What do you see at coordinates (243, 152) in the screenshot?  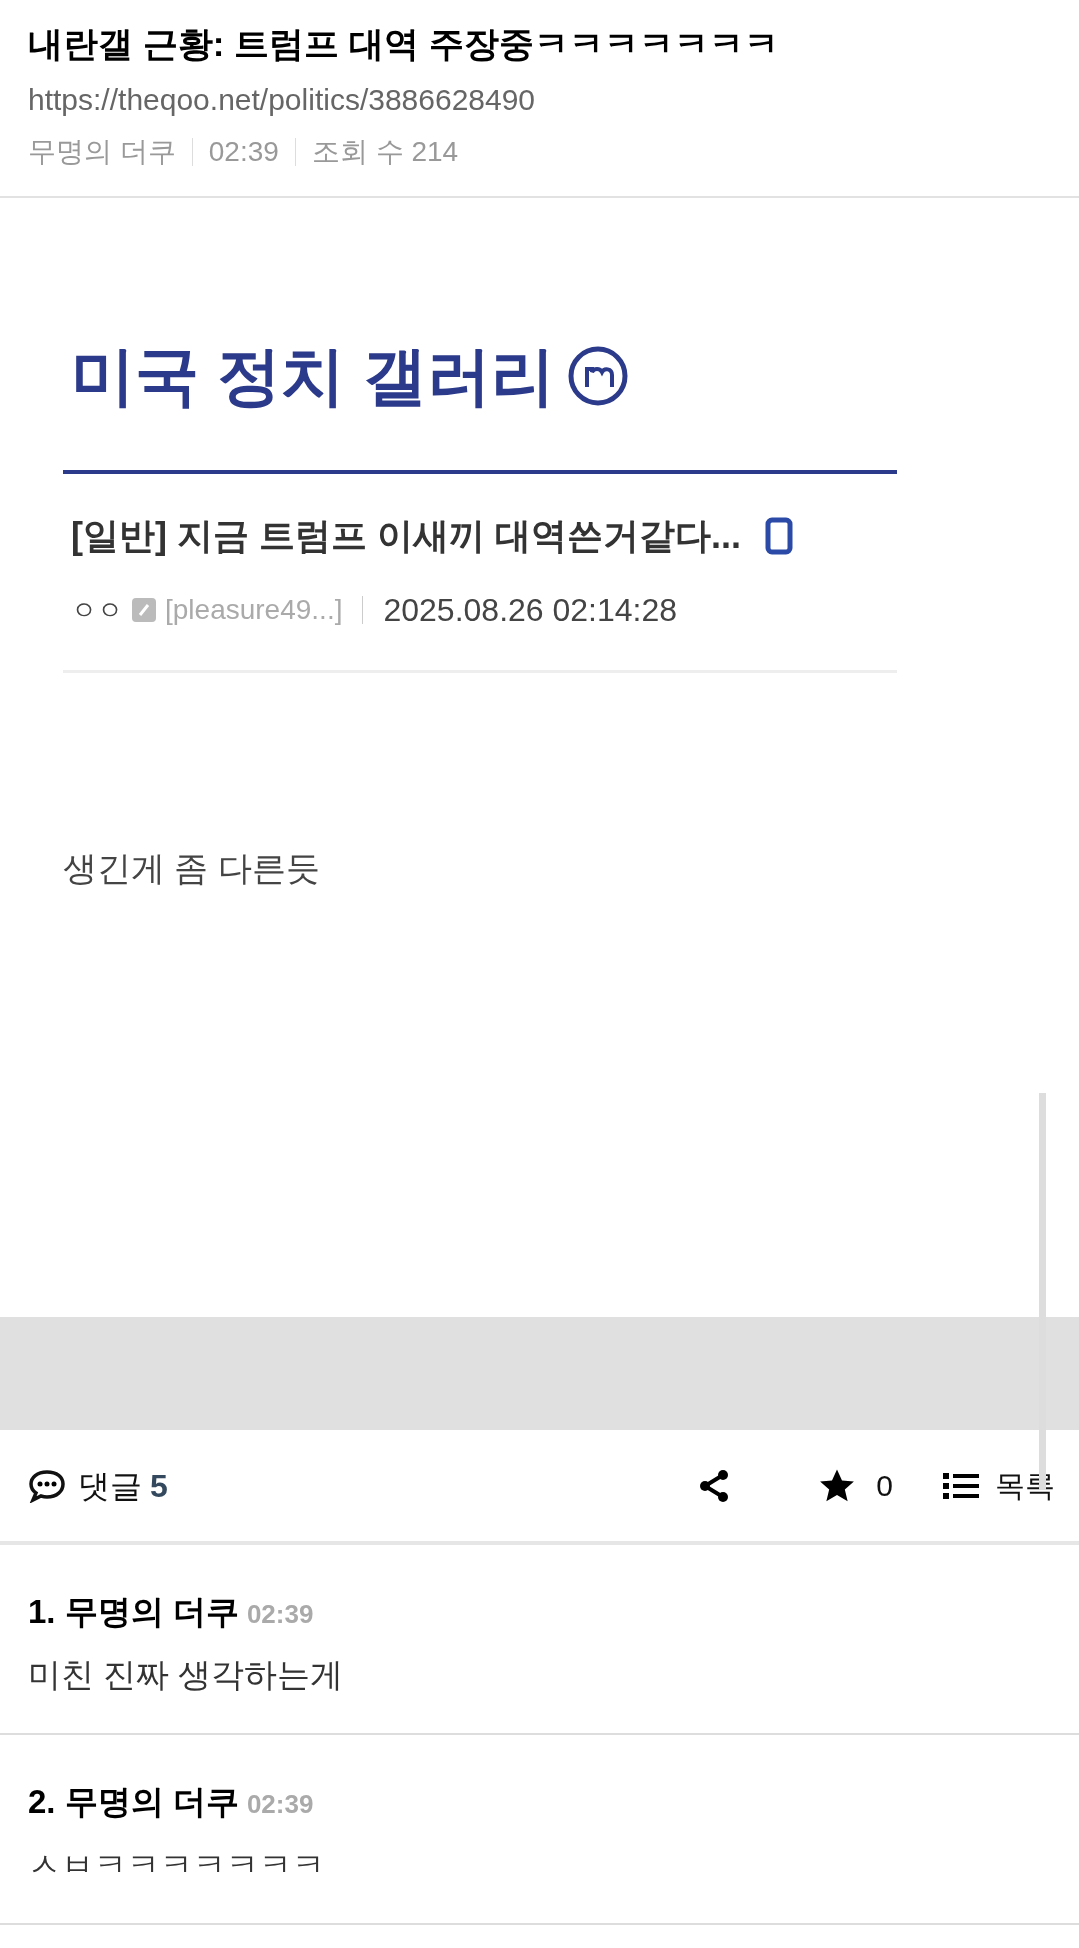 I see `post-time: 02:39` at bounding box center [243, 152].